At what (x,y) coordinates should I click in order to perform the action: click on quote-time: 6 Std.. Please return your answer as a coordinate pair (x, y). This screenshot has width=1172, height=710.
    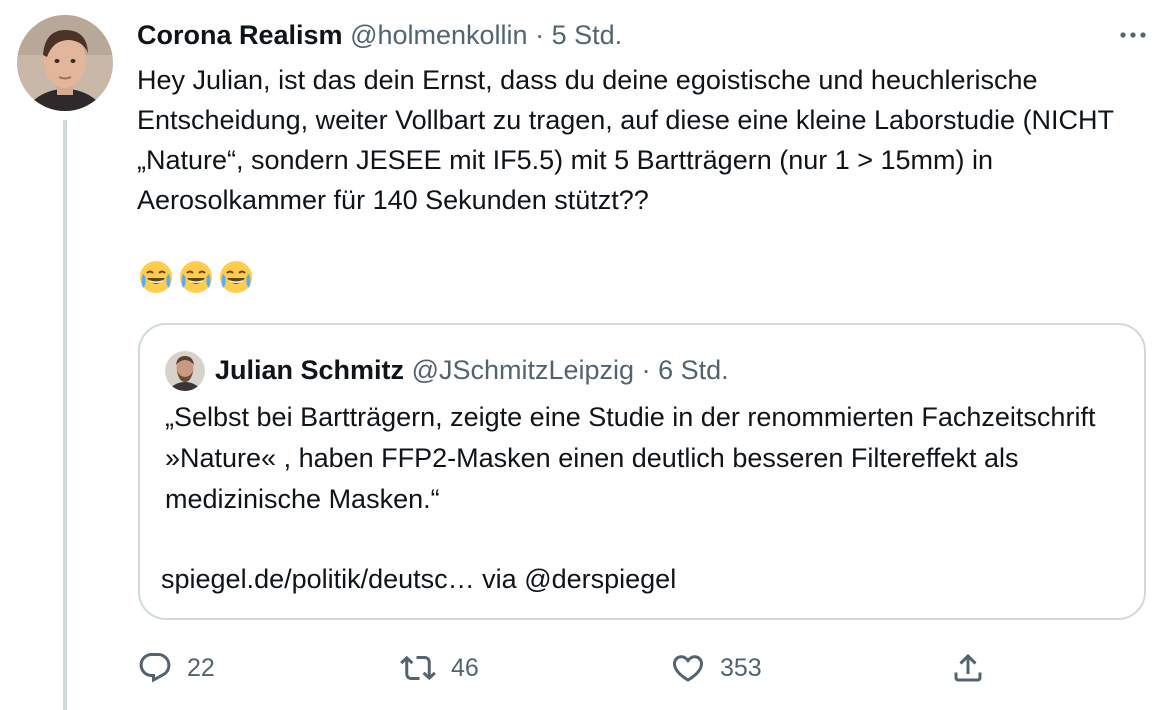
    Looking at the image, I should click on (693, 370).